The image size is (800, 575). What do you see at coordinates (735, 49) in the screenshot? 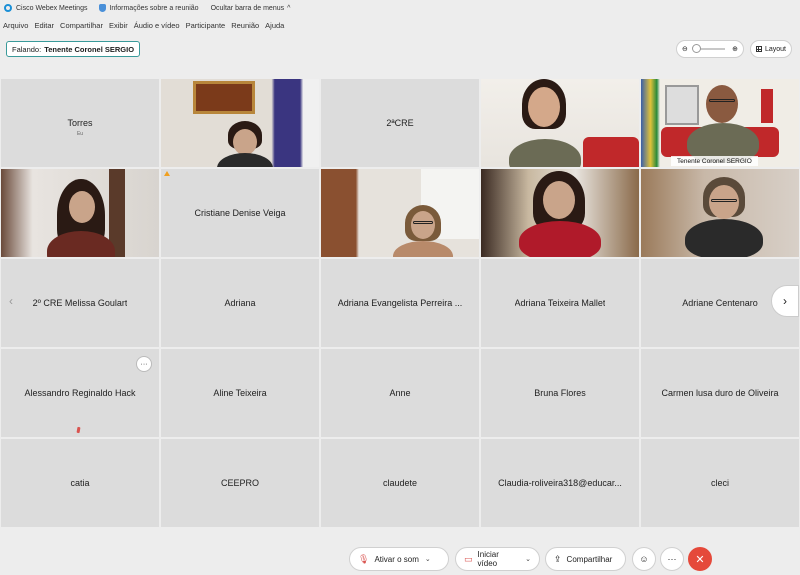
I see `zoom-in-icon: ⊕` at bounding box center [735, 49].